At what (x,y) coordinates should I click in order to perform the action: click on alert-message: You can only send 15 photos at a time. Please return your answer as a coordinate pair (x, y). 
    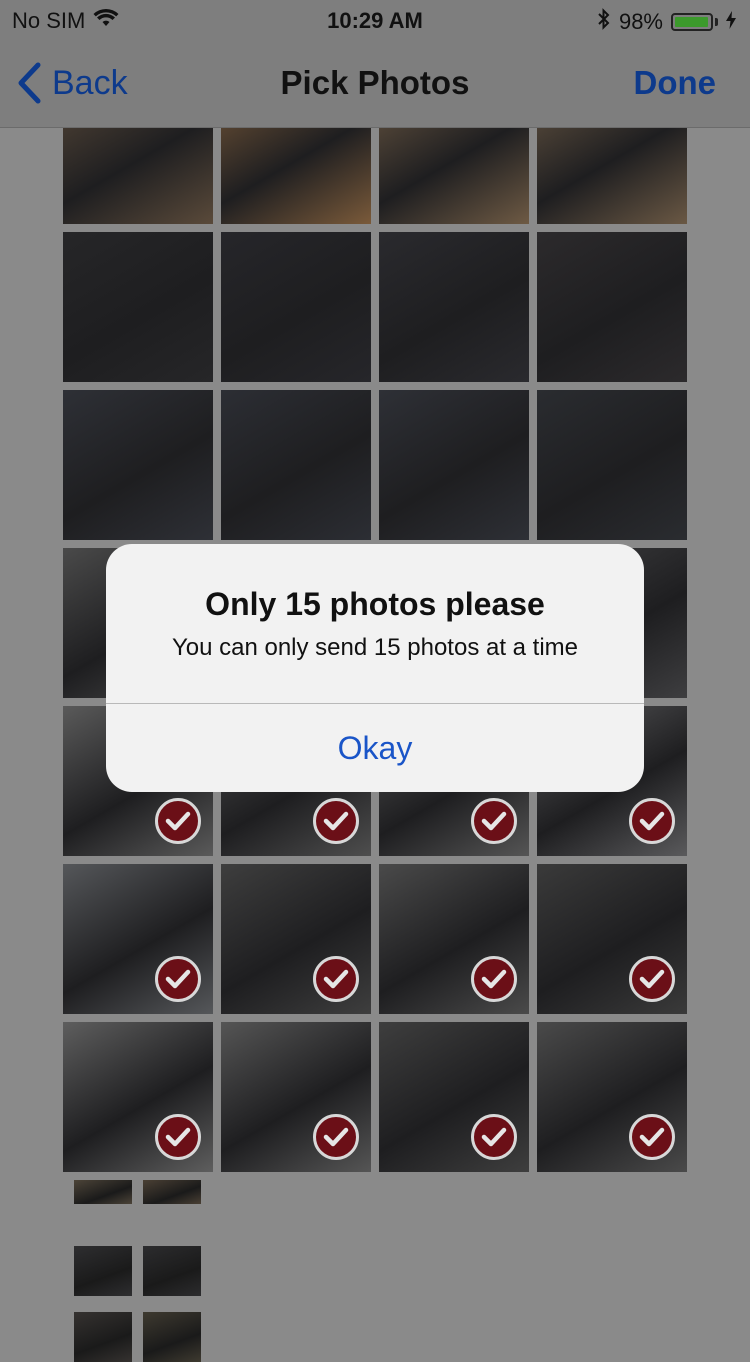
    Looking at the image, I should click on (375, 647).